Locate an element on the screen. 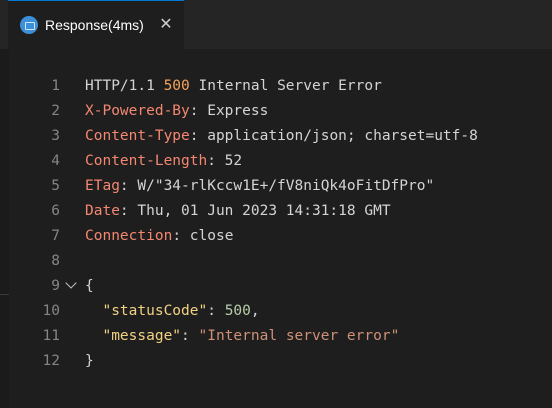  code-token: "message" is located at coordinates (142, 336).